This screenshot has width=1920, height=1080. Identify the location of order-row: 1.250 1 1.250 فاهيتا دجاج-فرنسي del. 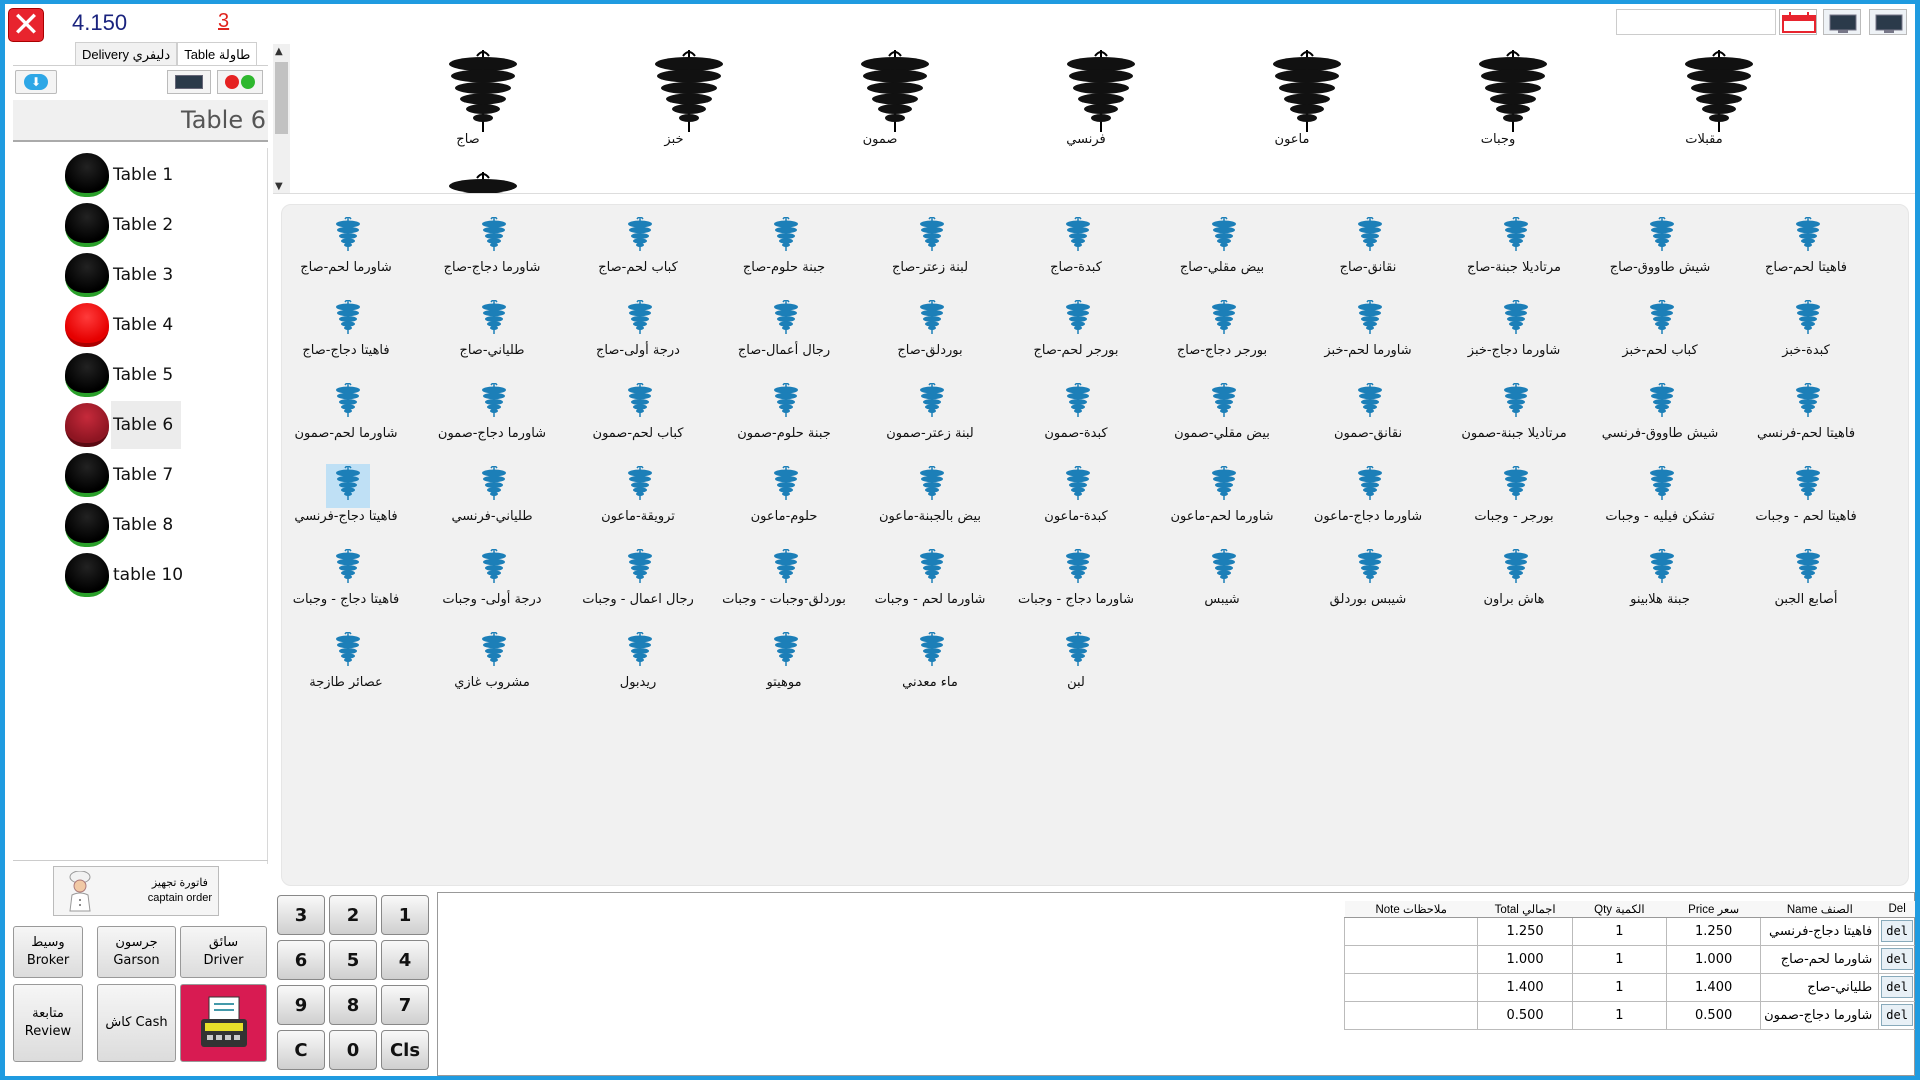
(1629, 931).